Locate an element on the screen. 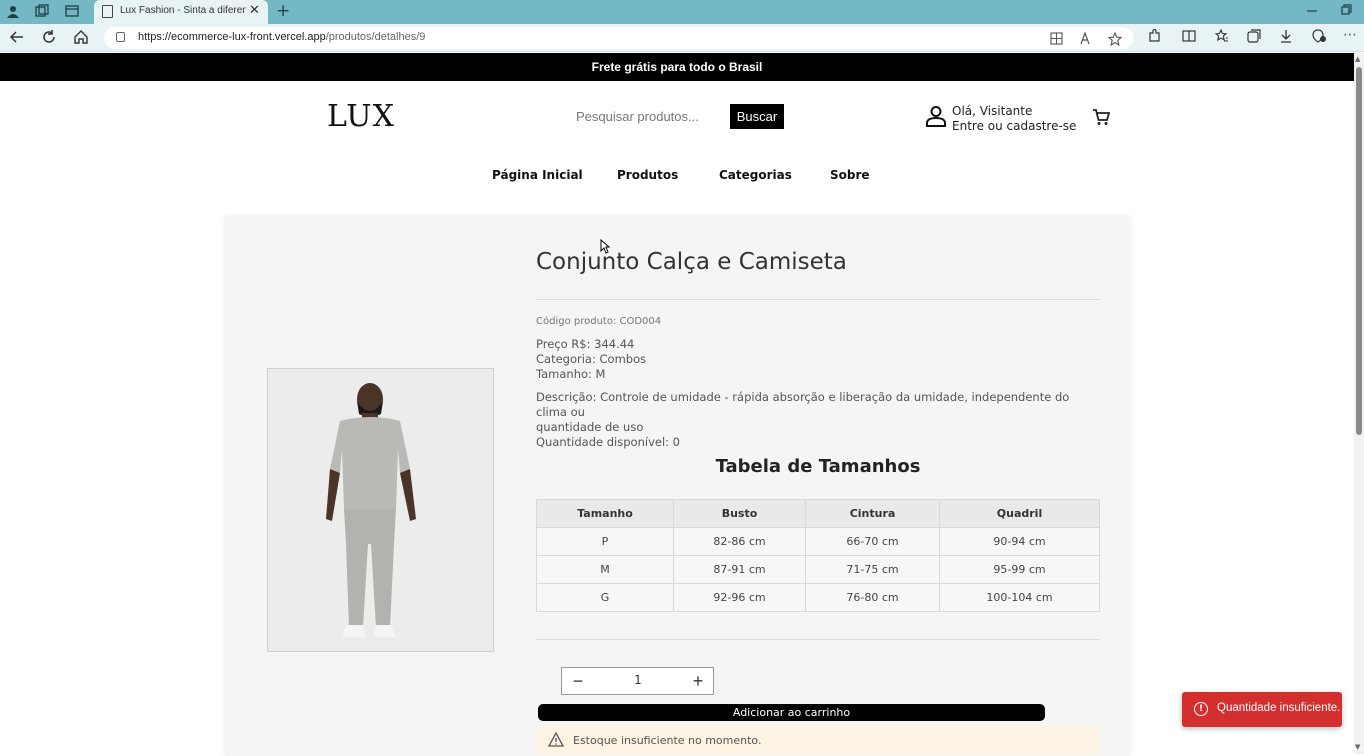  table-cell: 87-91 cm is located at coordinates (739, 569).